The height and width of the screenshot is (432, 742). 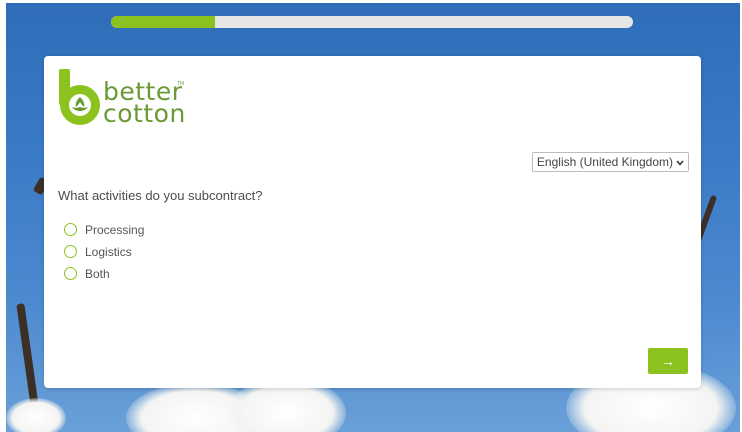 What do you see at coordinates (79, 97) in the screenshot?
I see `better-cotton-logo-icon` at bounding box center [79, 97].